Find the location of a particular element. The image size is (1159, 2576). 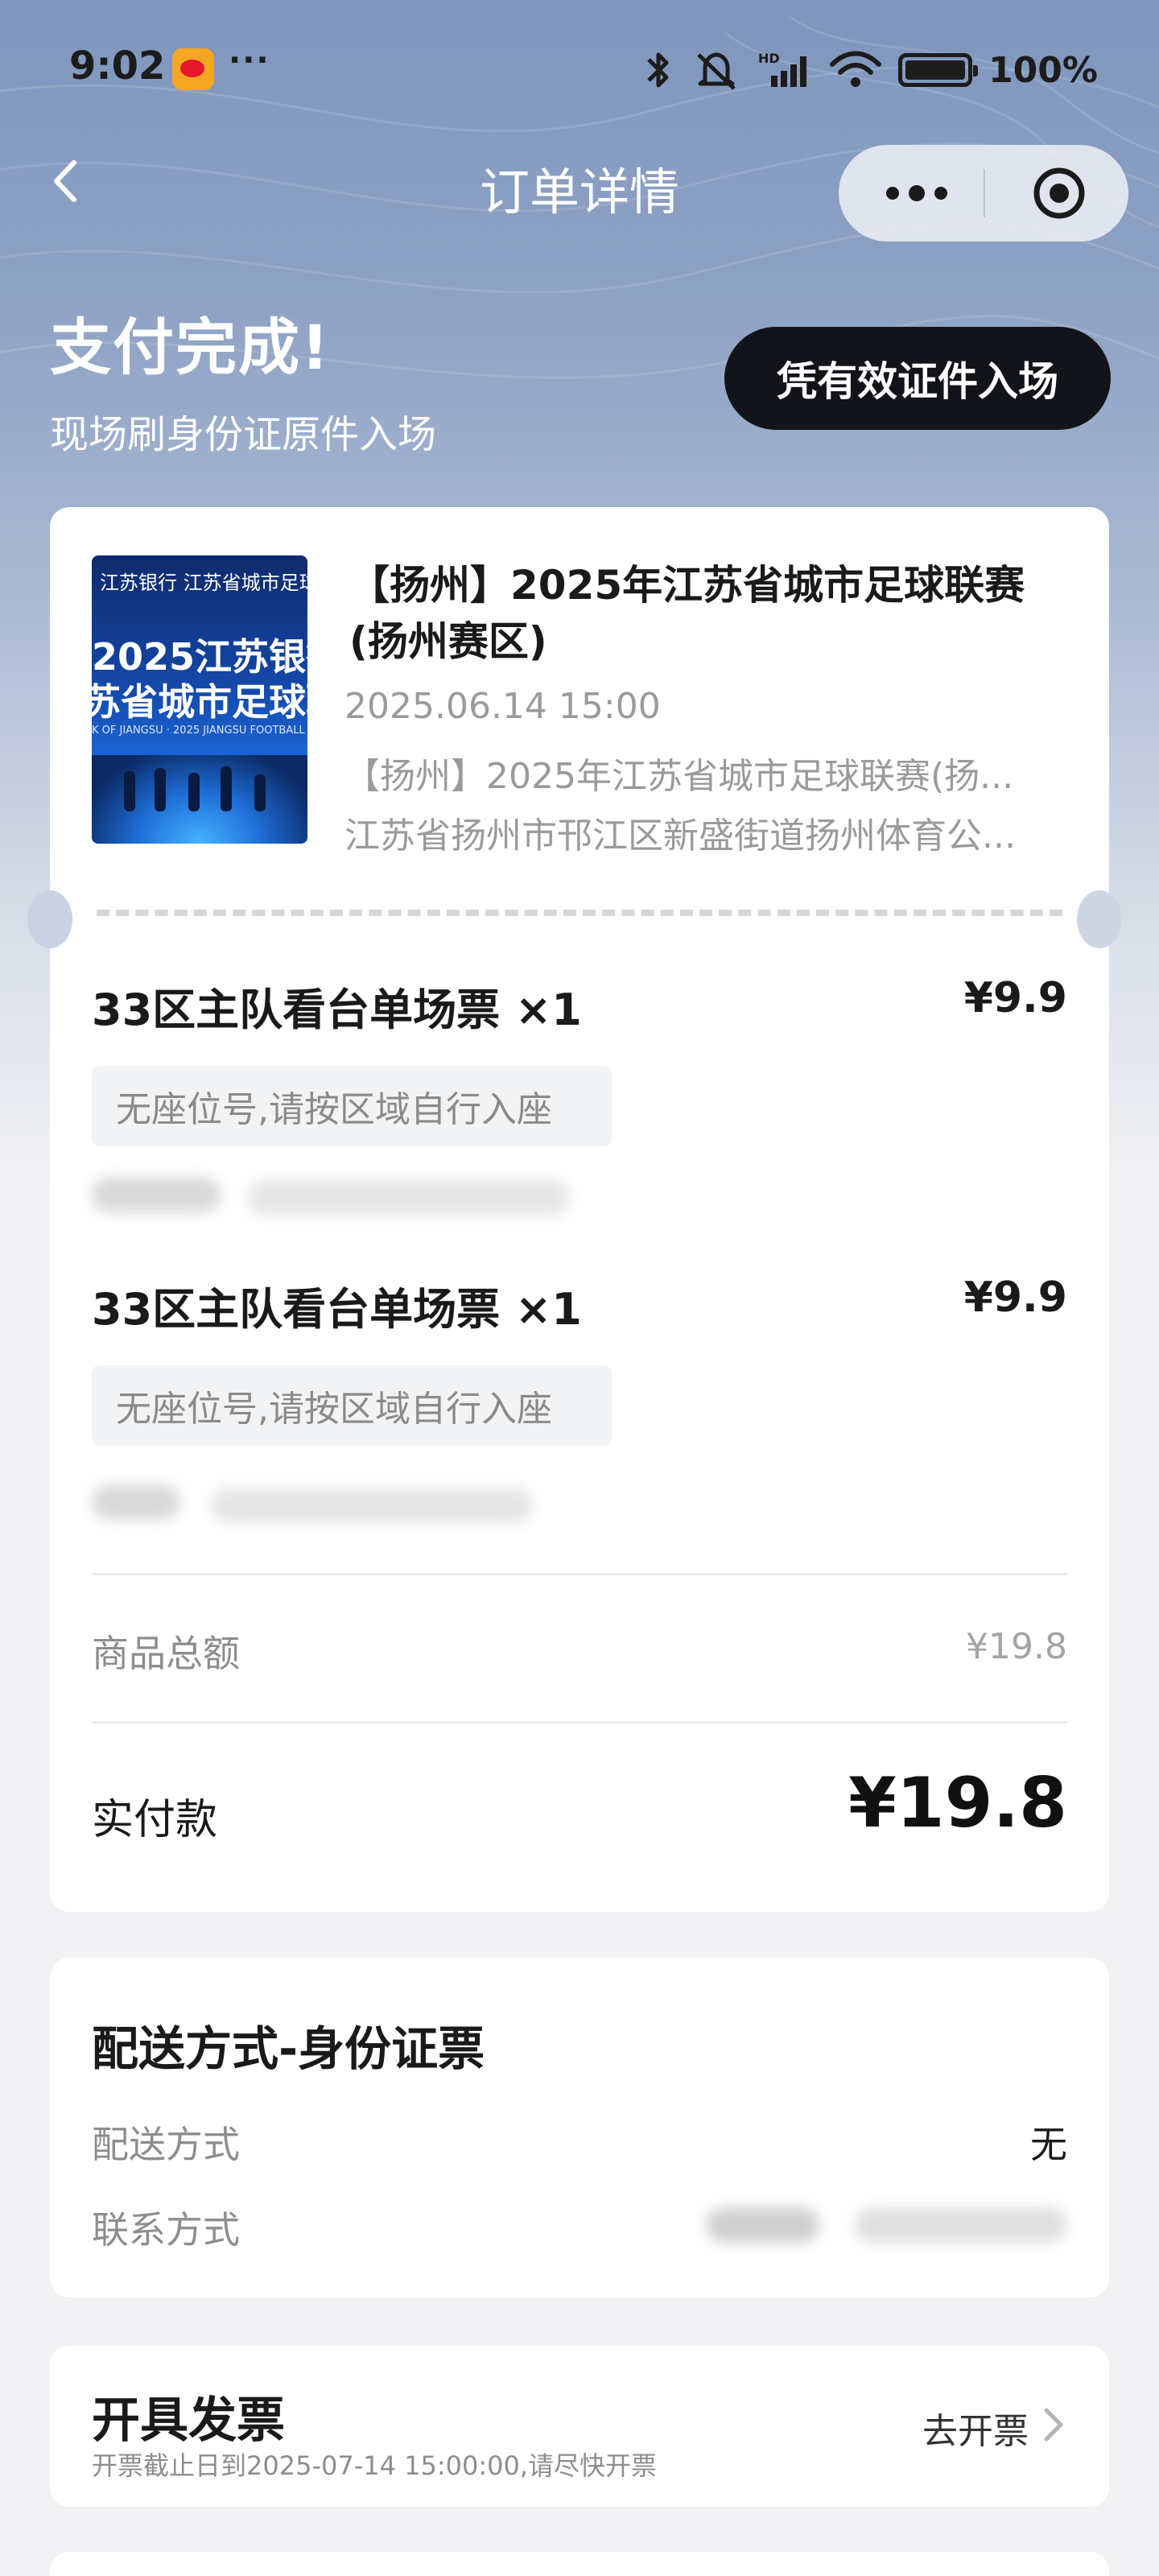

entry-instruction: 现场刷身份证原件入场 is located at coordinates (243, 434).